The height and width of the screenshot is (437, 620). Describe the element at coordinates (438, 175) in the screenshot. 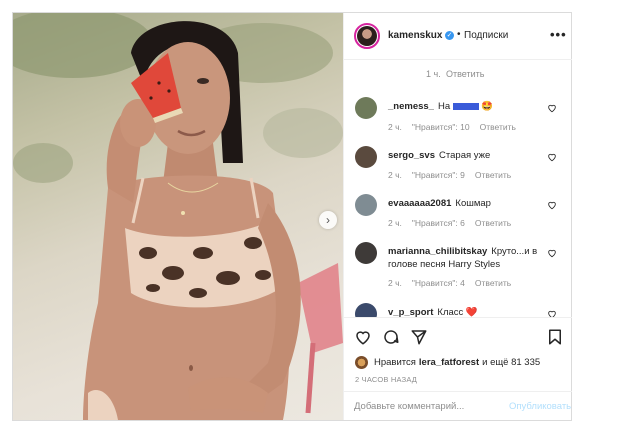

I see `comment-likes: "Нравится": 9` at that location.